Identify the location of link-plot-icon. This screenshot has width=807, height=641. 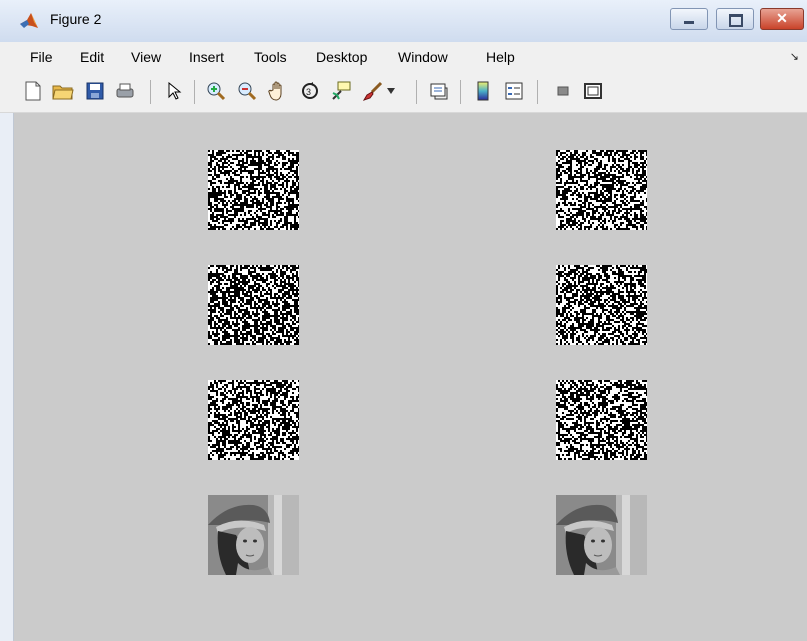
(439, 91).